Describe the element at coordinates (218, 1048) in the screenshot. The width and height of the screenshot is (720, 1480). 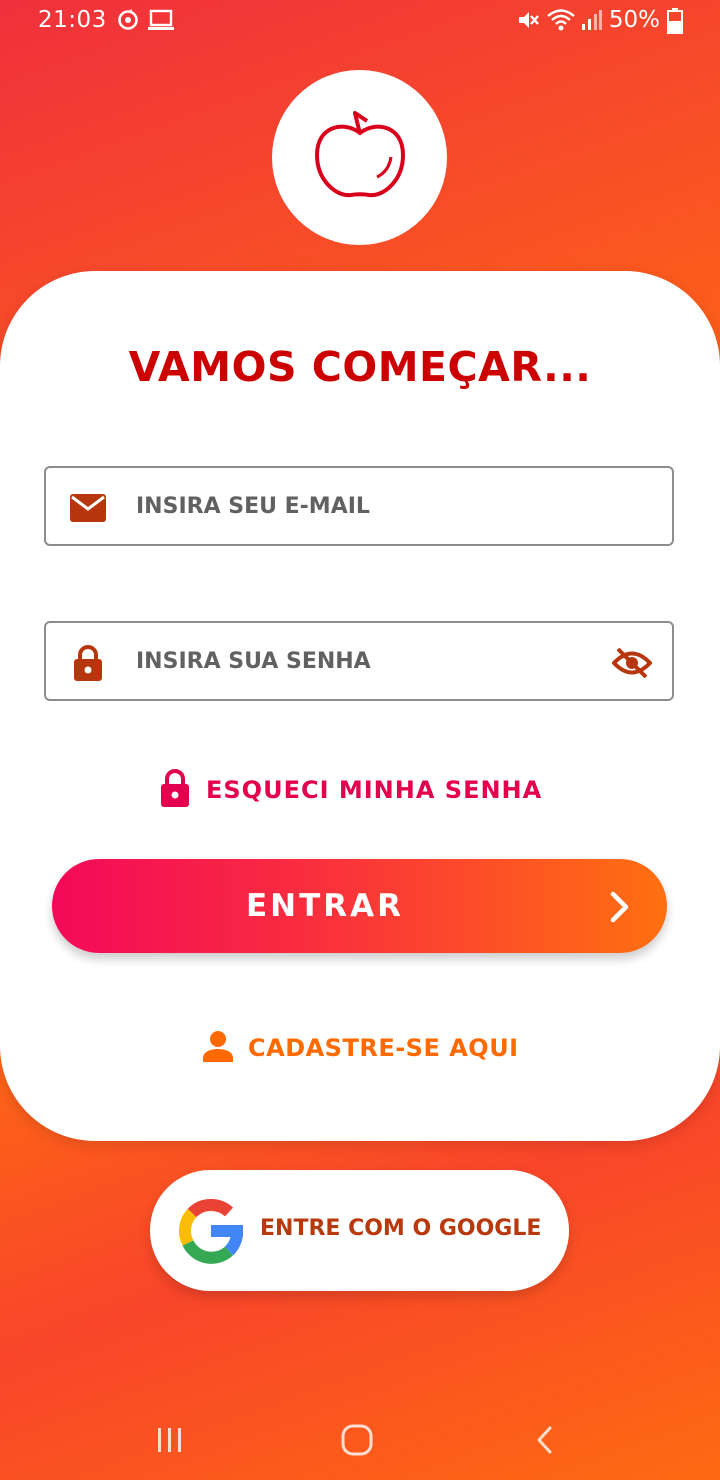
I see `user-icon` at that location.